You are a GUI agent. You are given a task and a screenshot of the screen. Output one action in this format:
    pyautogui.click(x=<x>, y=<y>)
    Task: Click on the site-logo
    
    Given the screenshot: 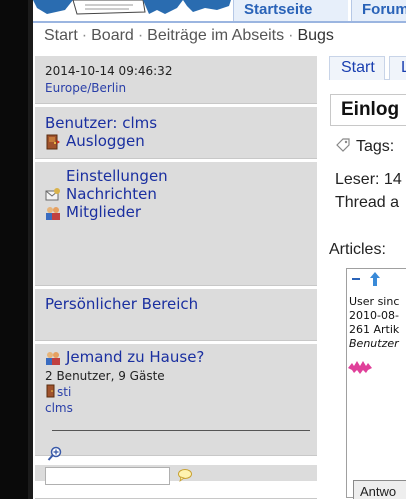 What is the action you would take?
    pyautogui.click(x=138, y=10)
    